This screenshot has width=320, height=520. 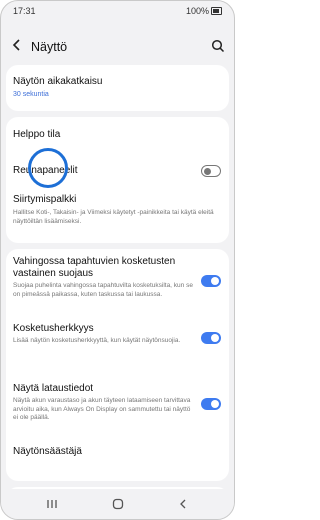 What do you see at coordinates (37, 134) in the screenshot?
I see `easy-mode-label: Helppo tila` at bounding box center [37, 134].